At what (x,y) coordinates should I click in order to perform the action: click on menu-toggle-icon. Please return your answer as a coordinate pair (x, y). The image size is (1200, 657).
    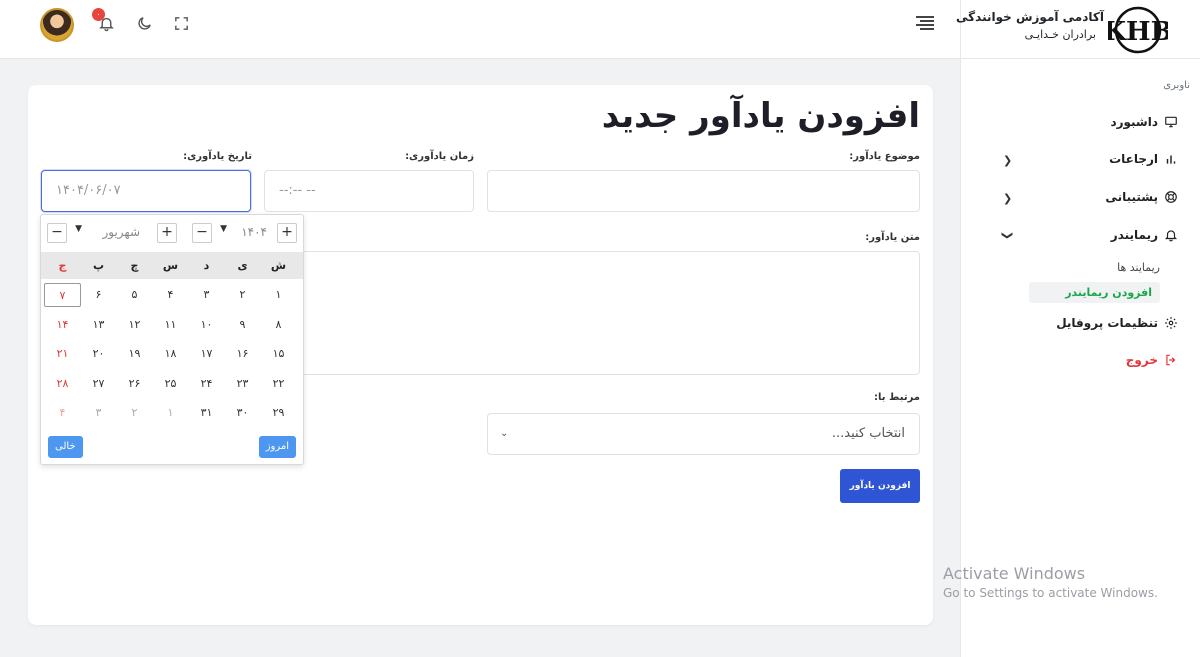
    Looking at the image, I should click on (925, 23).